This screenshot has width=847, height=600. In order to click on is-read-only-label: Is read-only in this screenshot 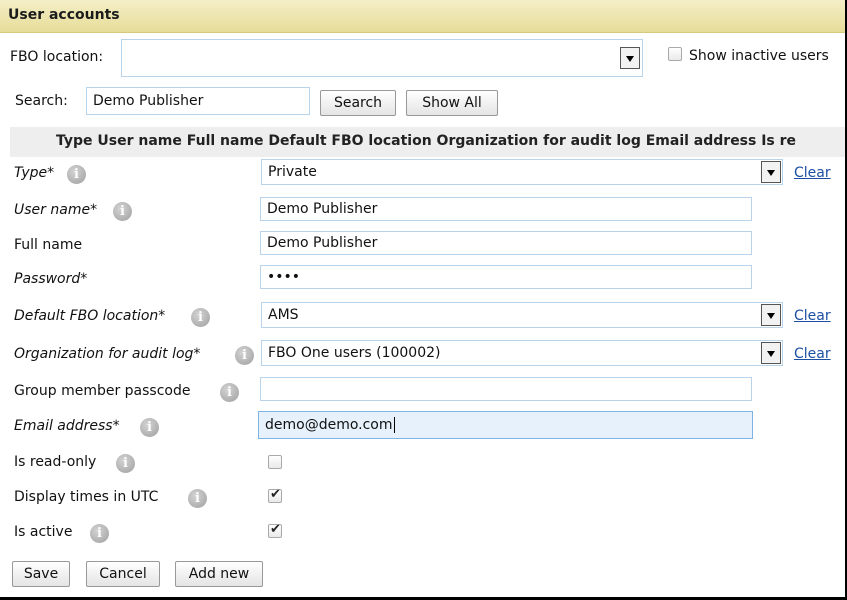, I will do `click(55, 462)`.